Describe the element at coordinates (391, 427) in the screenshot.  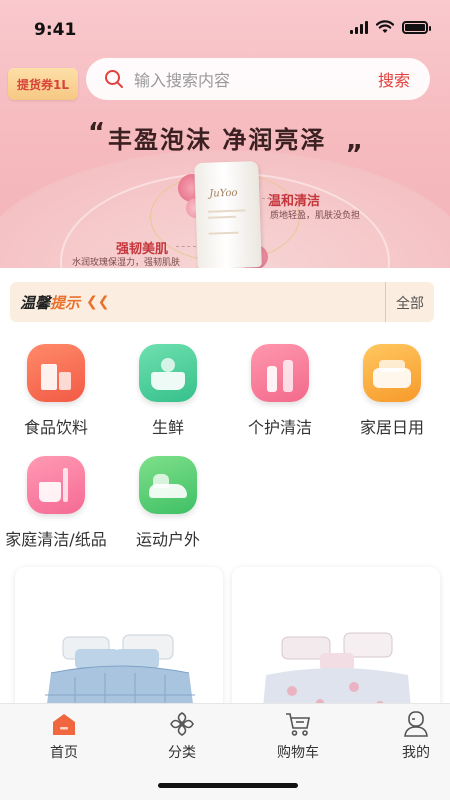
I see `category-label: 家居日用` at that location.